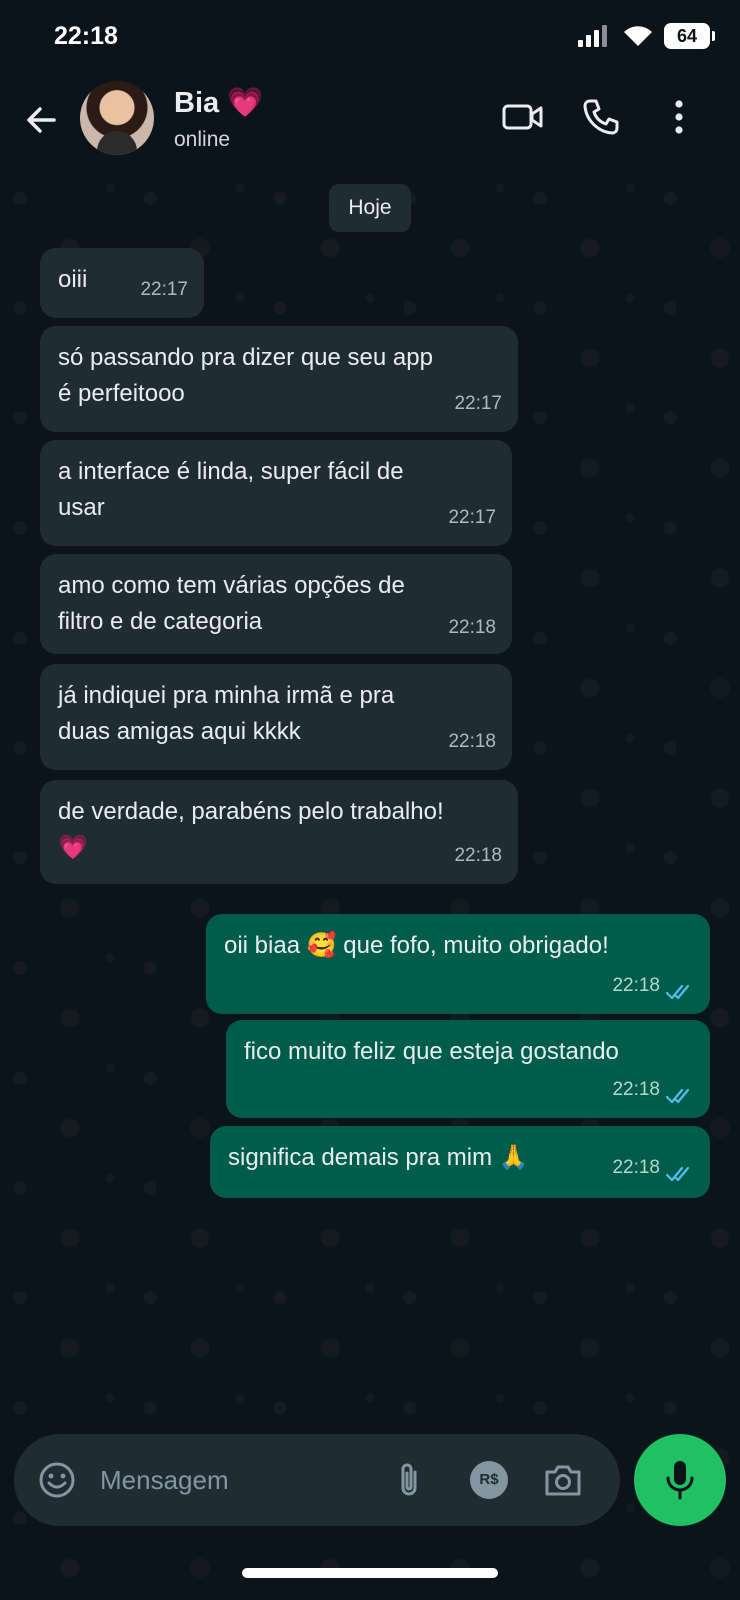 This screenshot has width=740, height=1600. Describe the element at coordinates (73, 847) in the screenshot. I see `message-line: 💗` at that location.